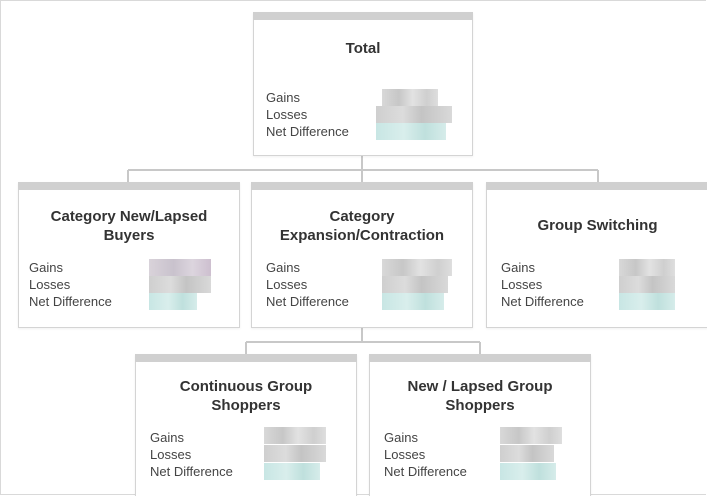 The width and height of the screenshot is (707, 496). What do you see at coordinates (129, 216) in the screenshot?
I see `title-line-1: Category New/Lapsed` at bounding box center [129, 216].